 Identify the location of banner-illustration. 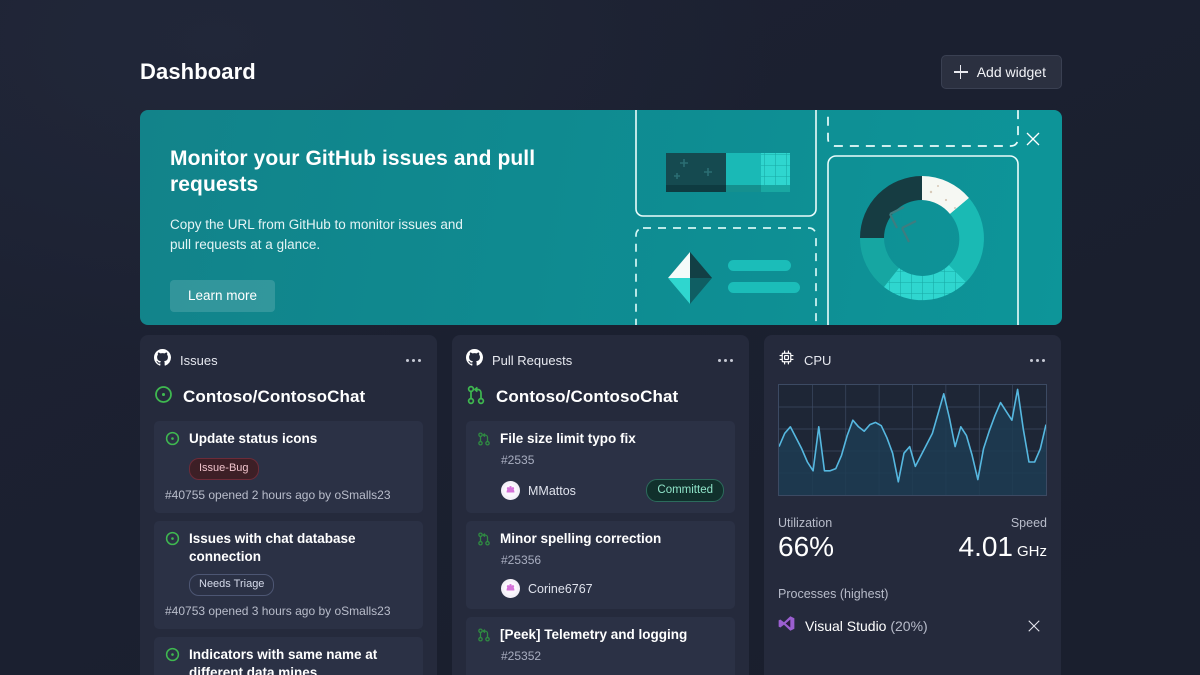
(847, 217).